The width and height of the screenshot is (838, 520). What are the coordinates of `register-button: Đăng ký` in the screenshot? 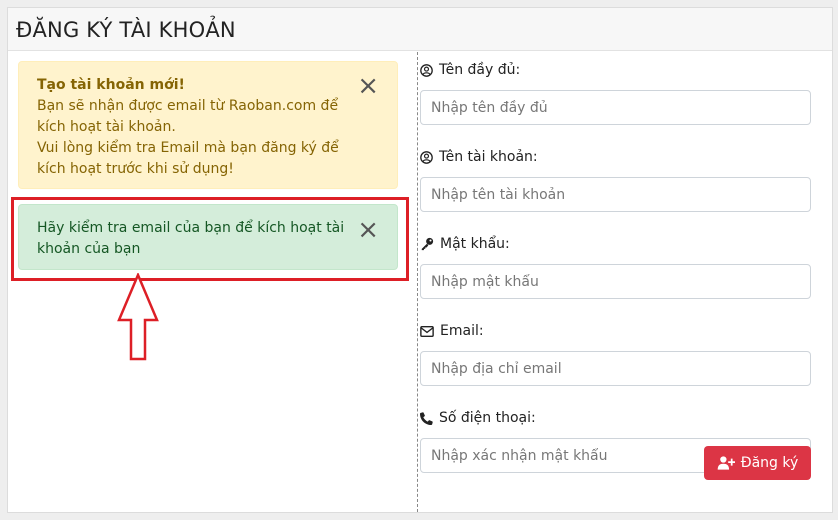 It's located at (757, 463).